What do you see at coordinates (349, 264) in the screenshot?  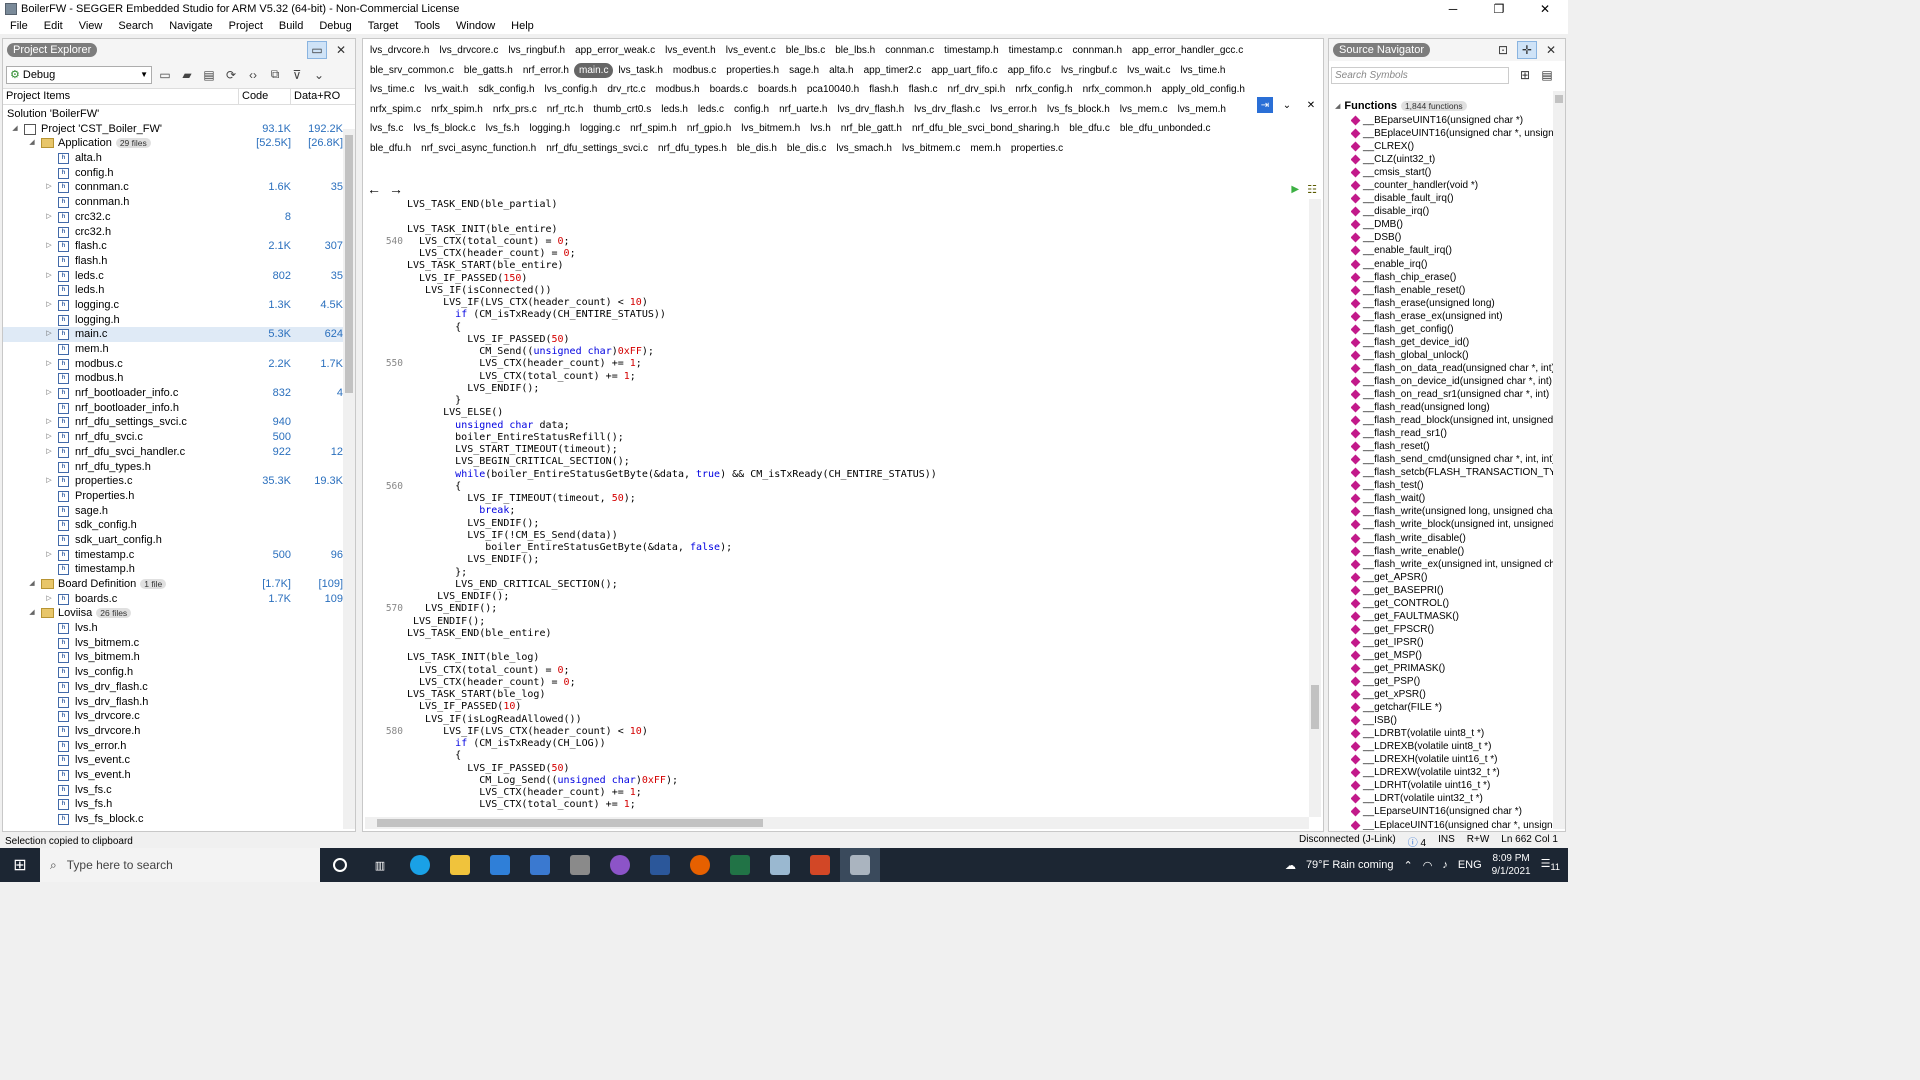 I see `project-scrollbar-thumb` at bounding box center [349, 264].